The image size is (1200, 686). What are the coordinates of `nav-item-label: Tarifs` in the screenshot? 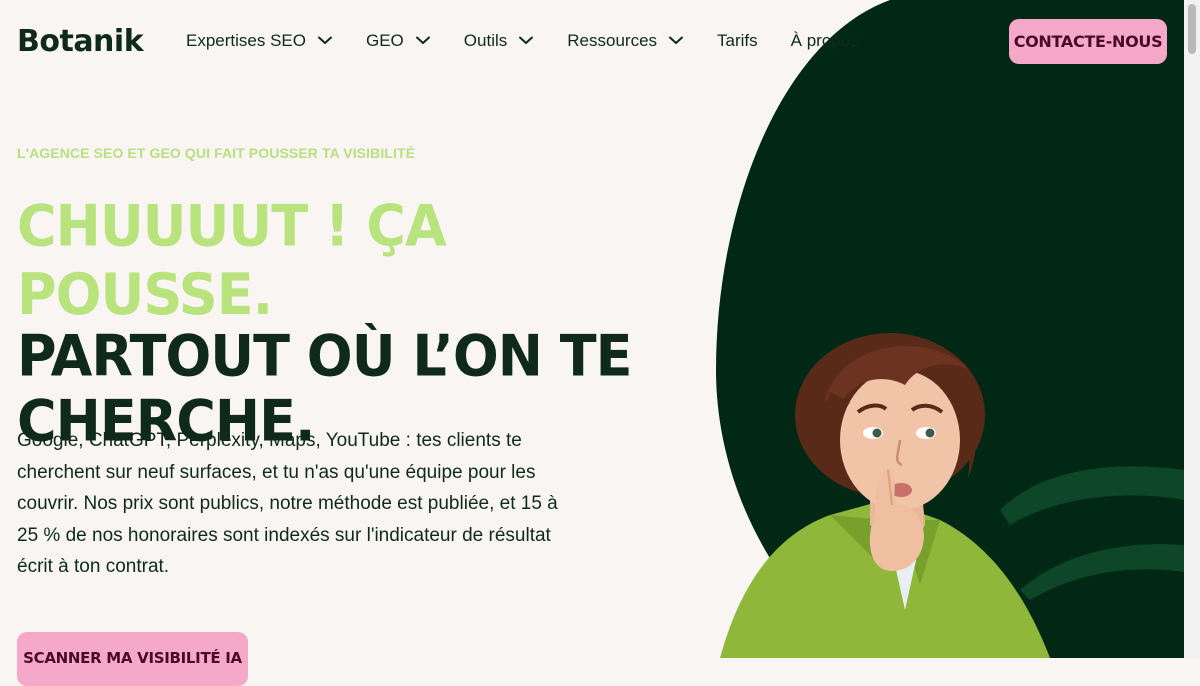 It's located at (737, 40).